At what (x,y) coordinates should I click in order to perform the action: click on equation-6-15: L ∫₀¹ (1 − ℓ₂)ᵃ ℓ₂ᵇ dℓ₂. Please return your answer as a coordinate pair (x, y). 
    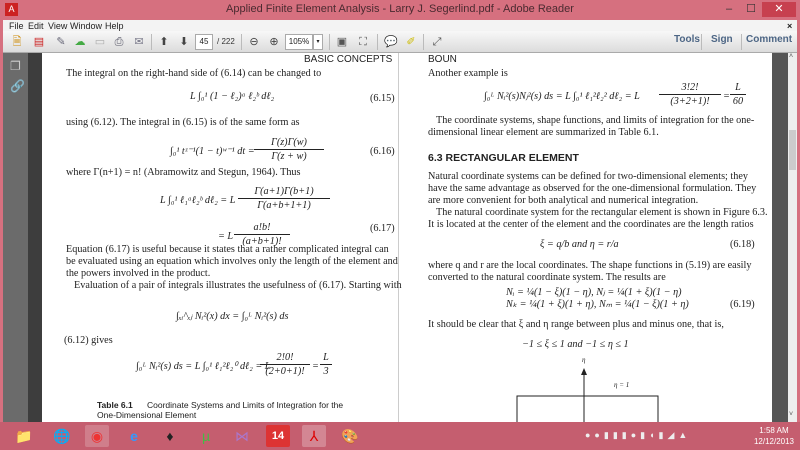
    Looking at the image, I should click on (232, 96).